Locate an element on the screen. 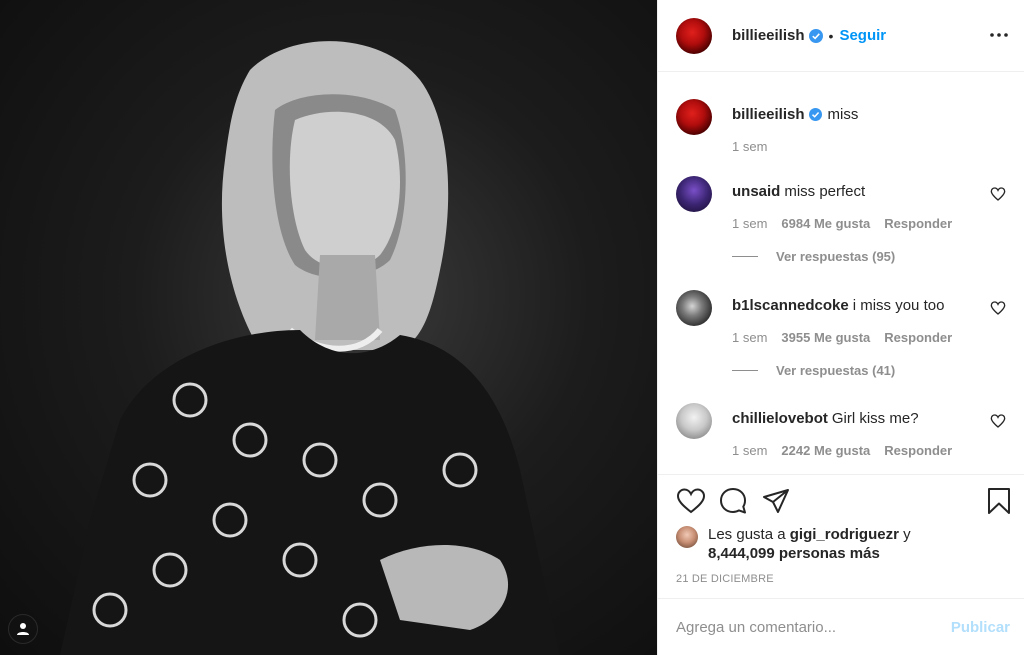  caption-meta: 1 sem is located at coordinates (756, 146).